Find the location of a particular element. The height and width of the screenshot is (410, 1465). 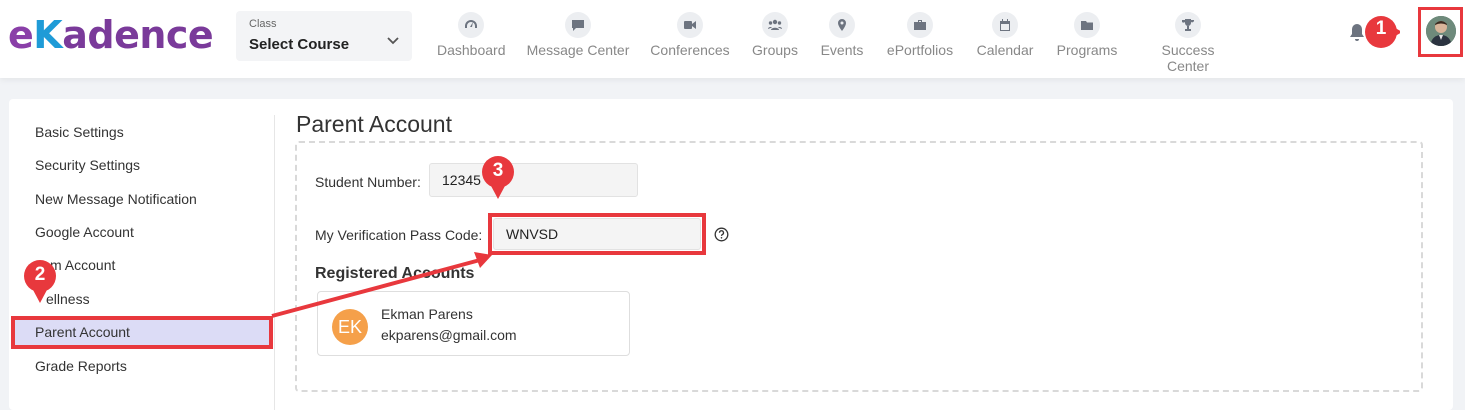

callout-3-number: 3 is located at coordinates (498, 170).